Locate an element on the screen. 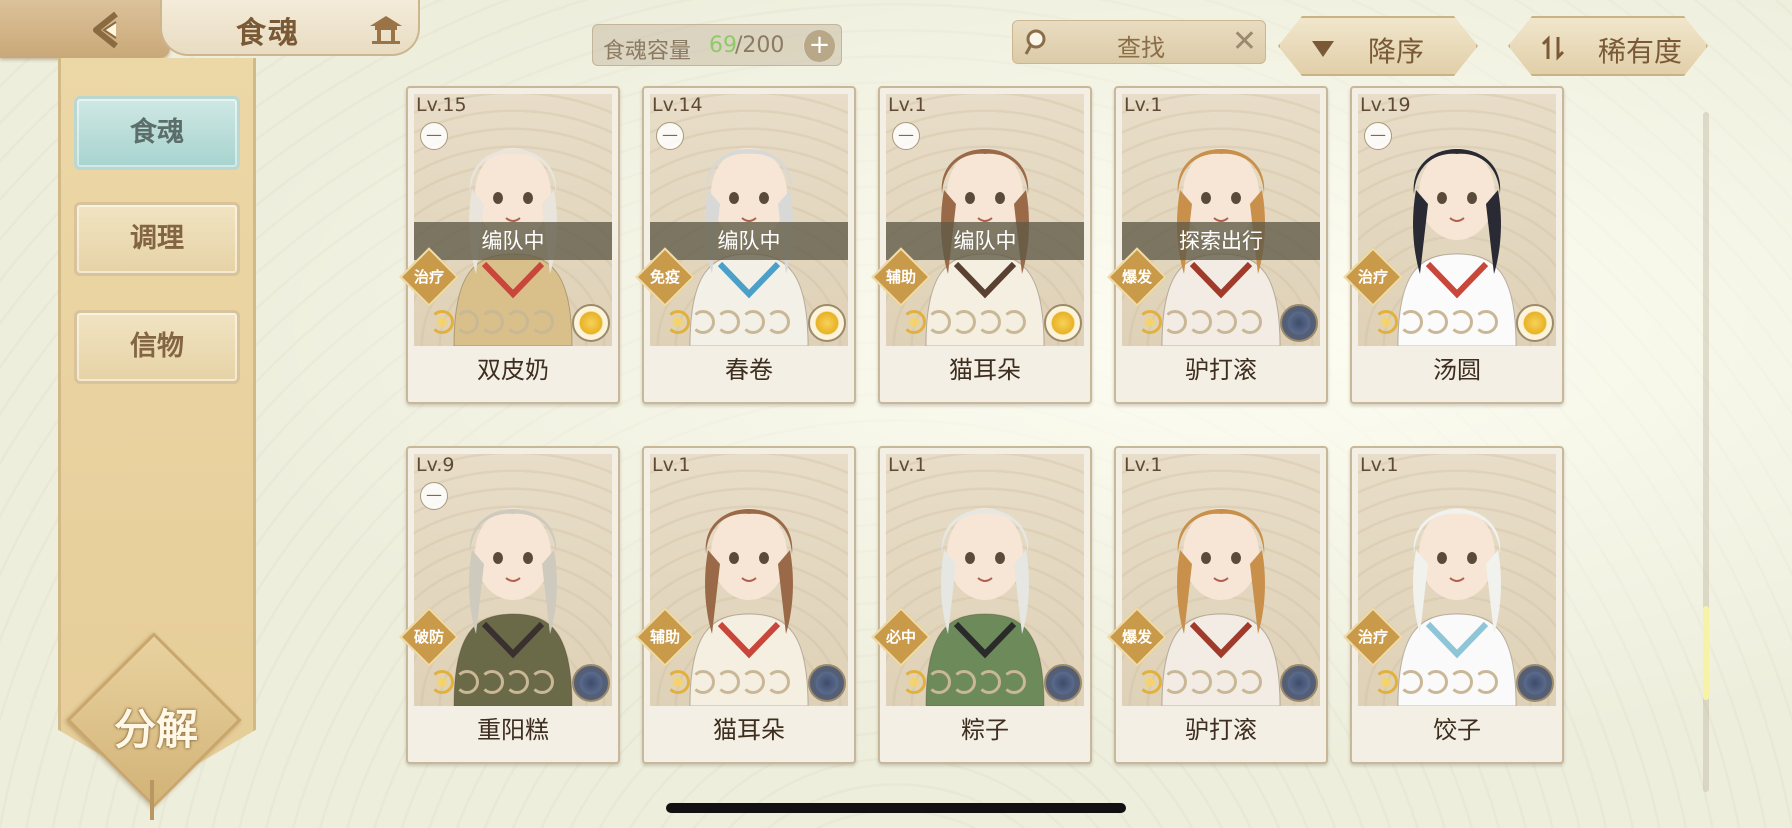 The height and width of the screenshot is (828, 1792). tab-cooking: 调理 is located at coordinates (157, 239).